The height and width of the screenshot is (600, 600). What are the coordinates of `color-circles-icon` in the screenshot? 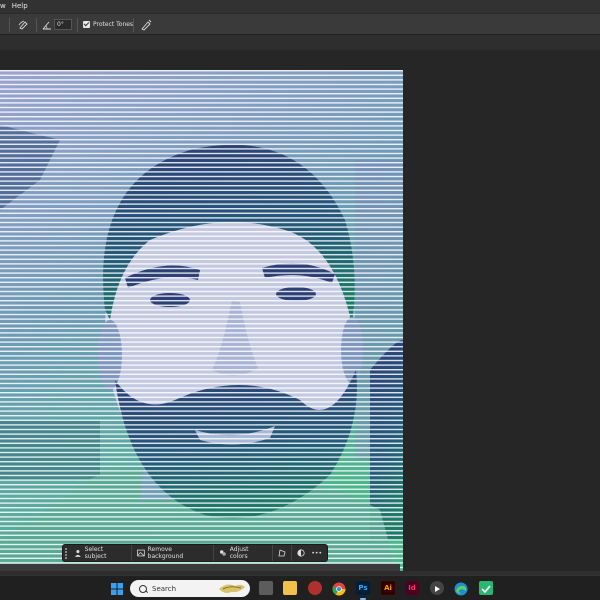 It's located at (222, 553).